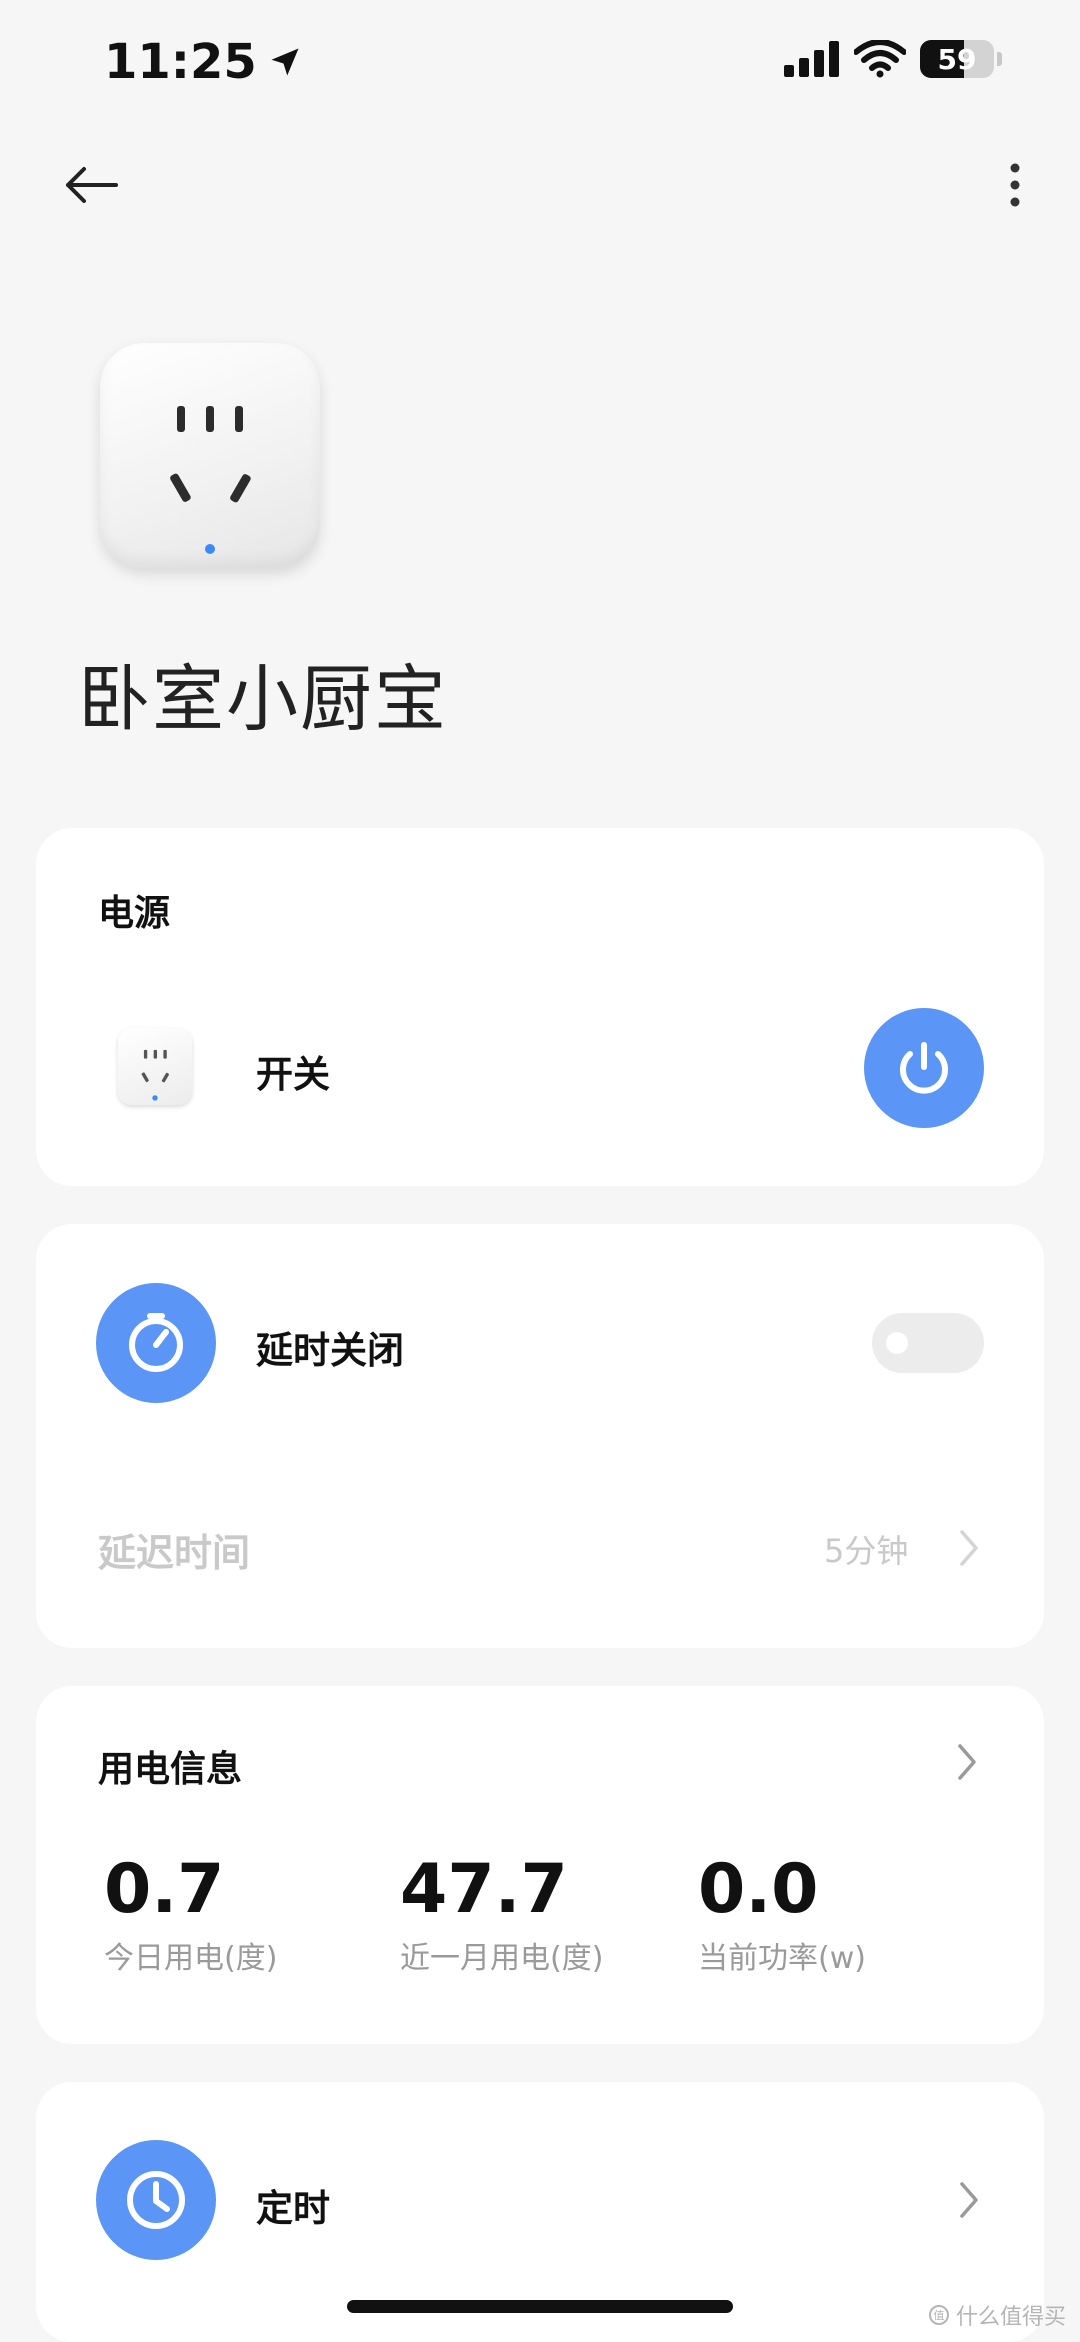 The width and height of the screenshot is (1080, 2342). What do you see at coordinates (782, 1958) in the screenshot?
I see `stat-power-label: 当前功率(w)` at bounding box center [782, 1958].